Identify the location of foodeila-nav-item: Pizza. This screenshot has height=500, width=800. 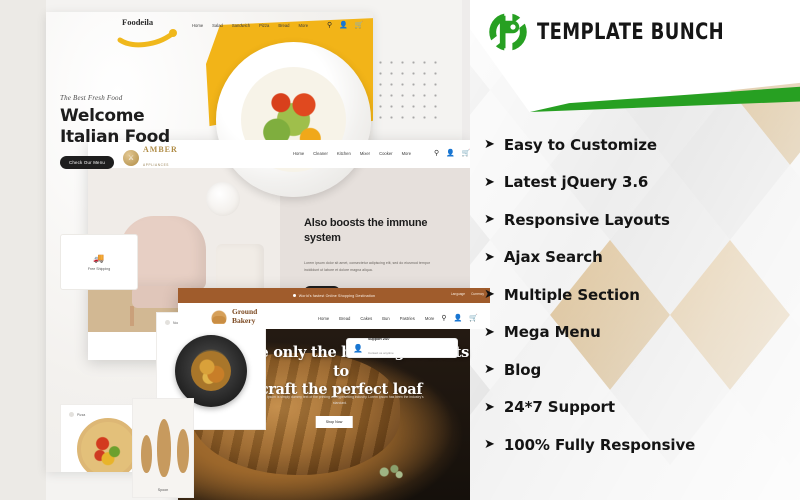
(264, 25).